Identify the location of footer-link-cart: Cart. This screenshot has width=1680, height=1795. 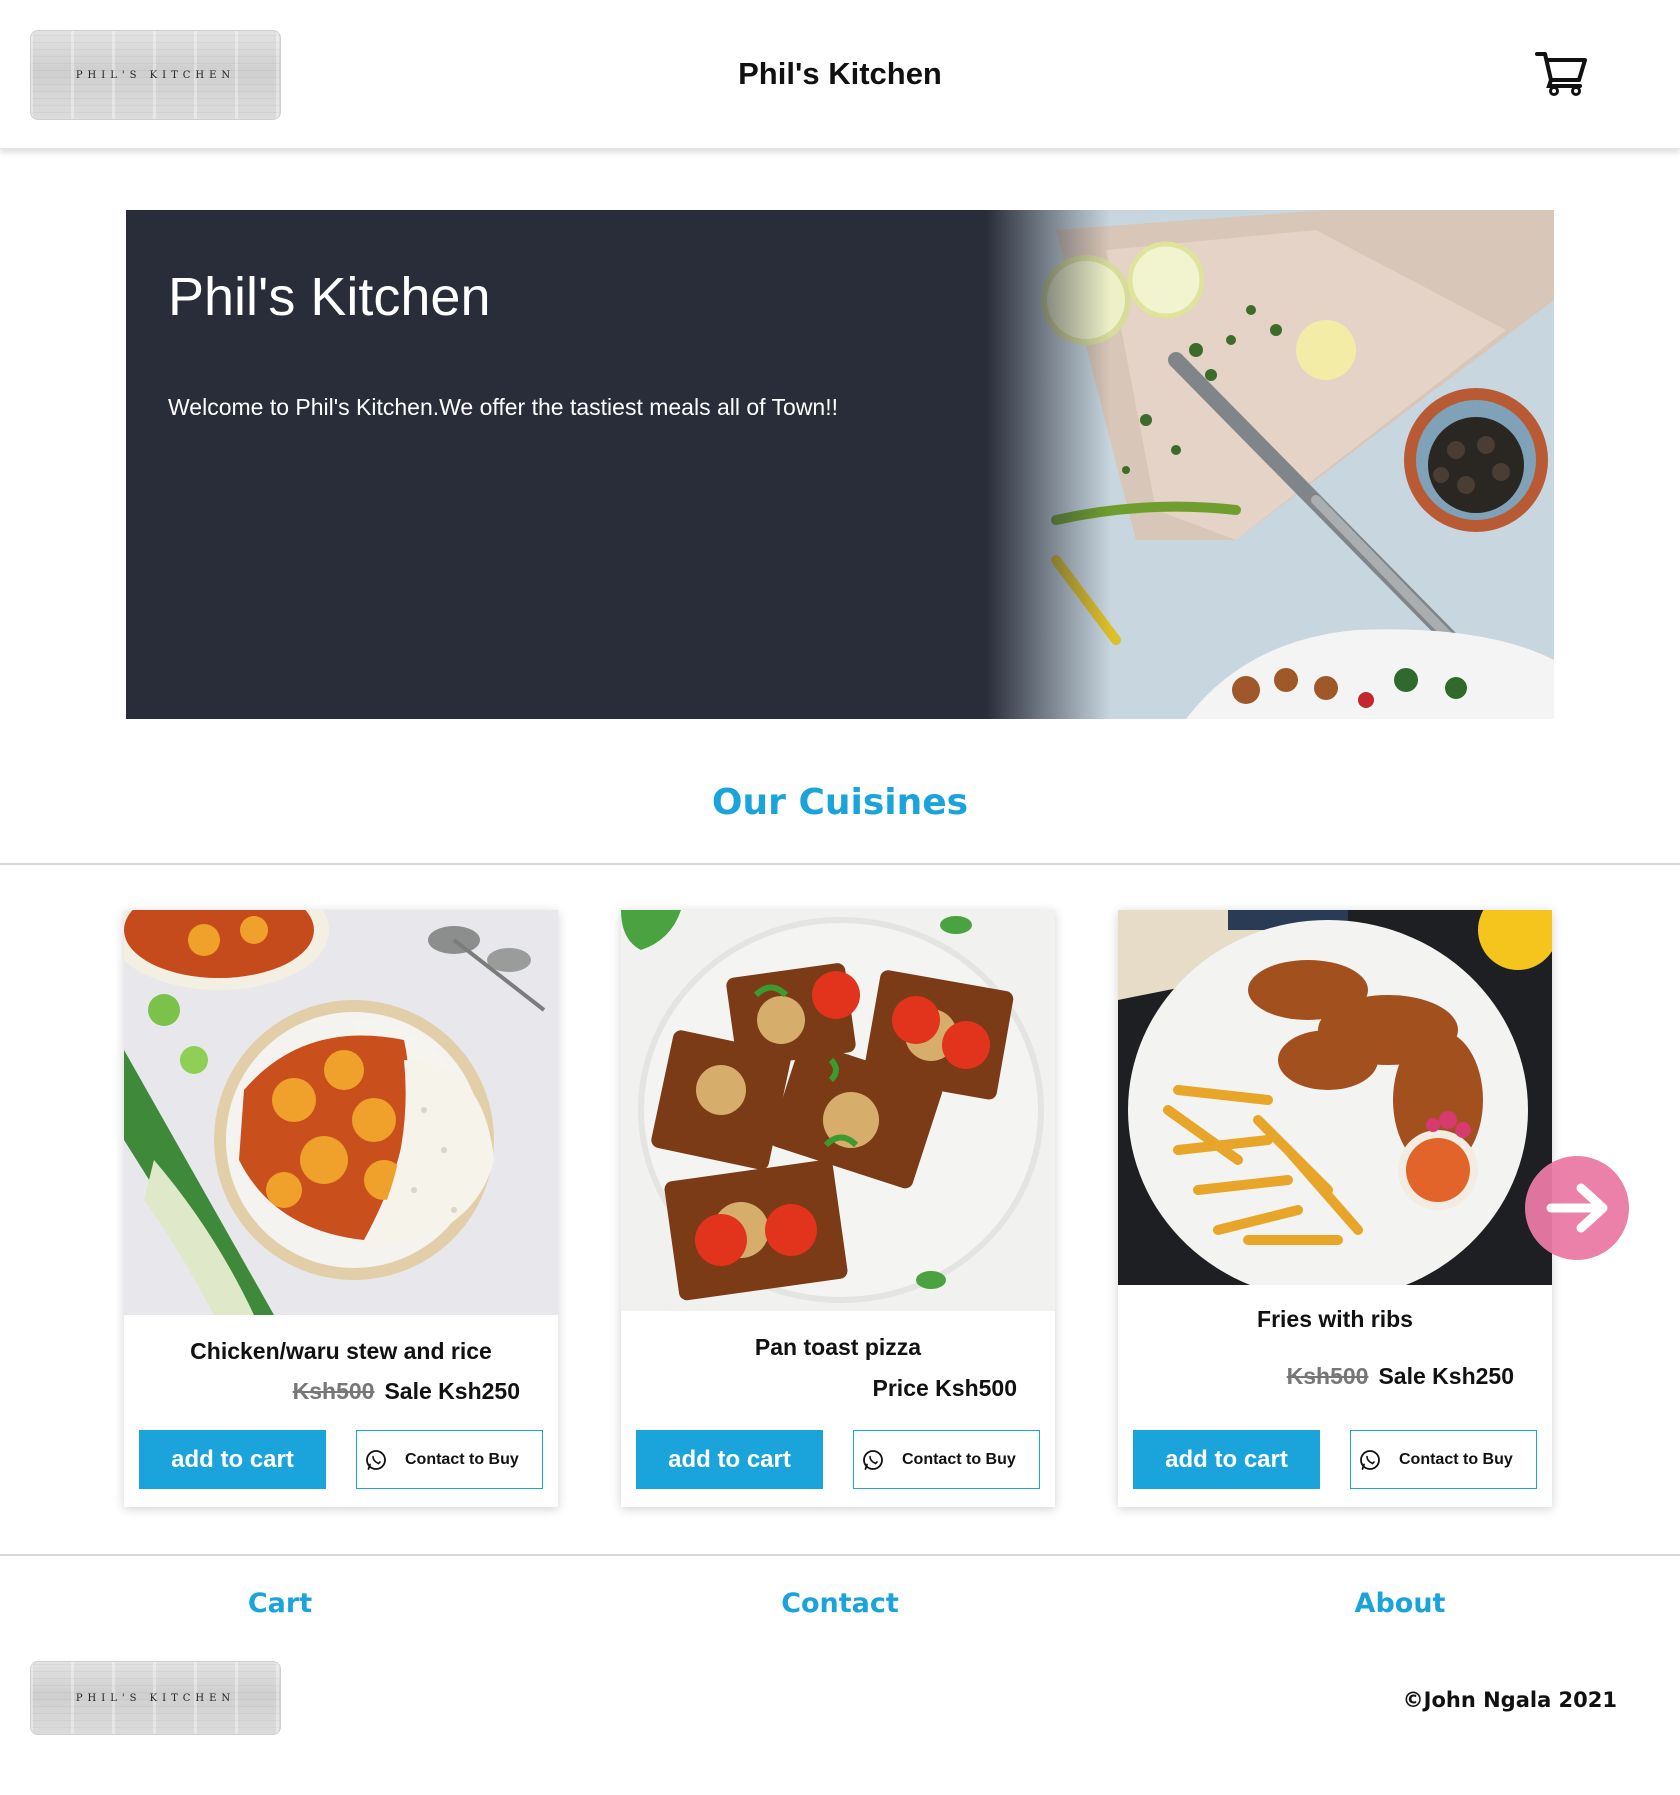
(280, 1603).